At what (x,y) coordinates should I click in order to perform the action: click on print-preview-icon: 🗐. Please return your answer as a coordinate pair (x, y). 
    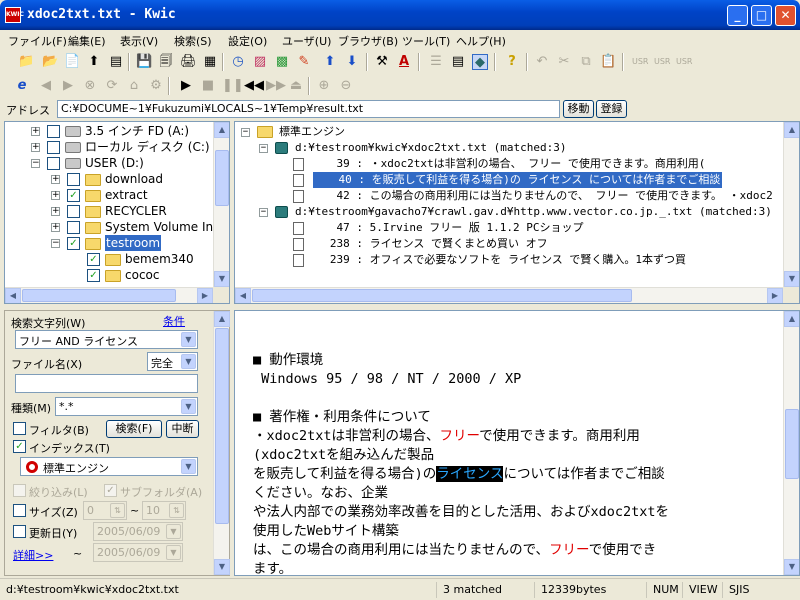
    Looking at the image, I should click on (166, 62).